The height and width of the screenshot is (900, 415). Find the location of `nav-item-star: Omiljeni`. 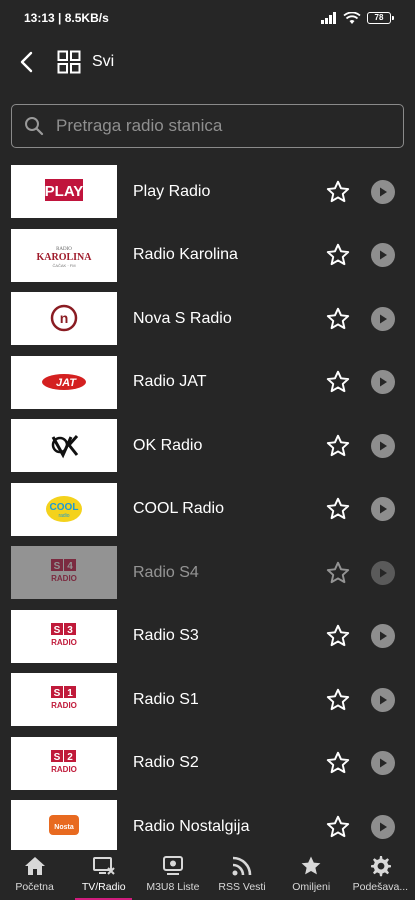

nav-item-star: Omiljeni is located at coordinates (311, 875).